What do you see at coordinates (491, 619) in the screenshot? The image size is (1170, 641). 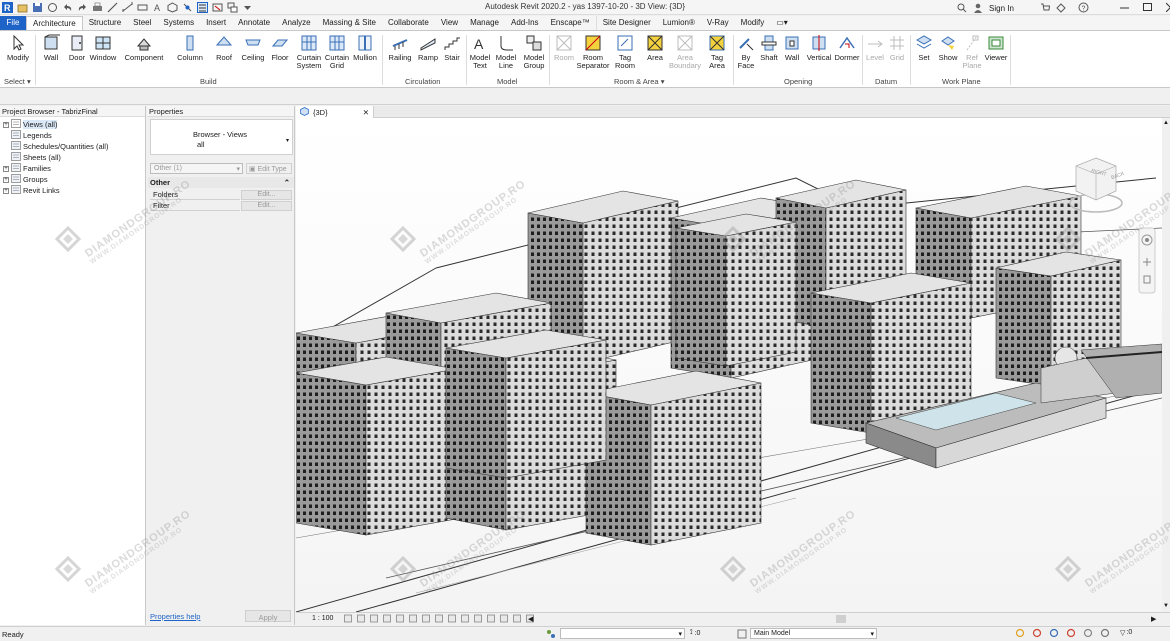 I see `analytical-model-icon` at bounding box center [491, 619].